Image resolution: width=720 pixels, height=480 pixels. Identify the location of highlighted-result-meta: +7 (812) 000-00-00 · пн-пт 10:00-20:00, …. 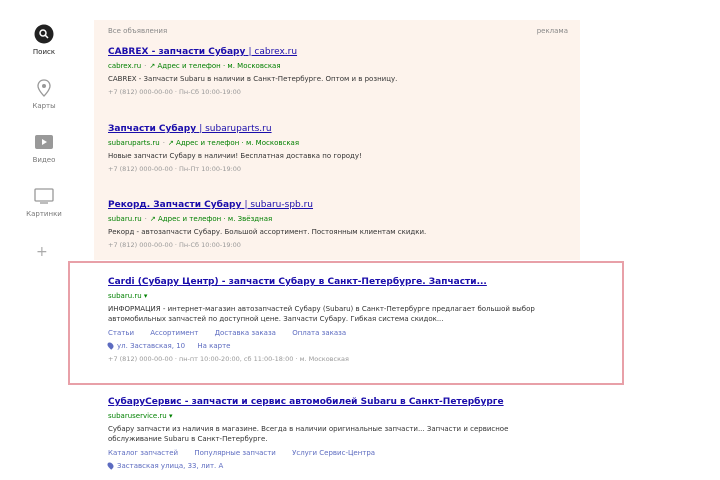
(228, 359).